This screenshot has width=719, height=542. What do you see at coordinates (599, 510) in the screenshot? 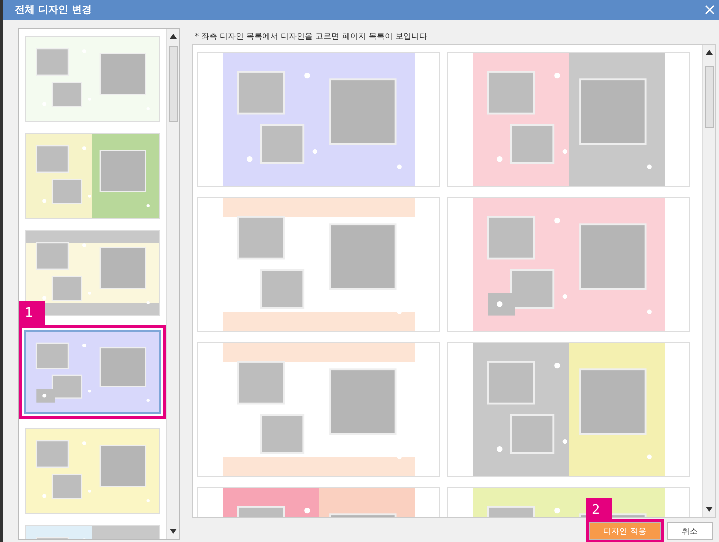
I see `callout-badge: 2` at bounding box center [599, 510].